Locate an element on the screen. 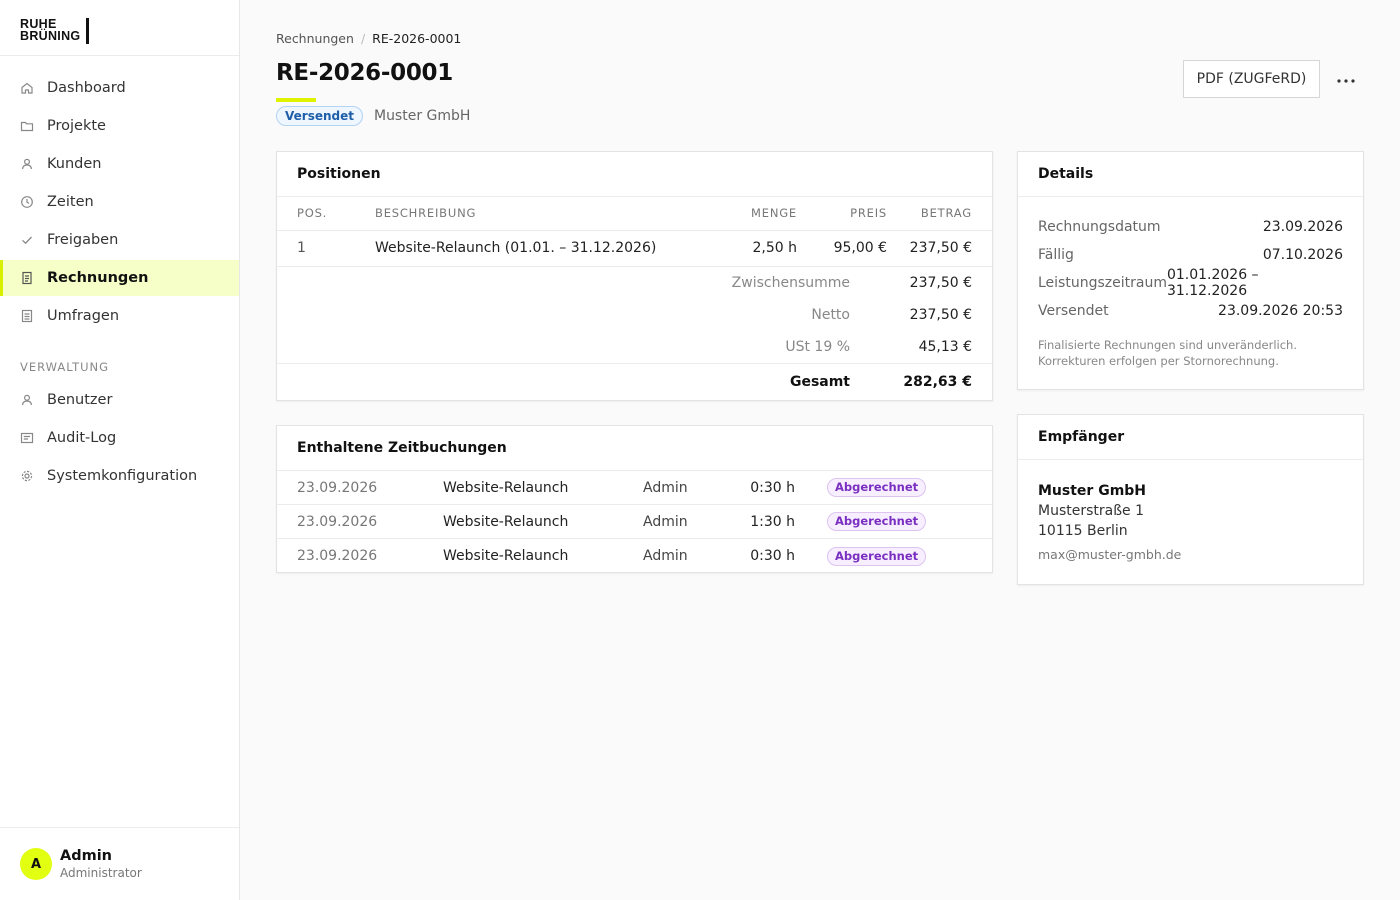 The image size is (1400, 900). sidebar-item-label: Rechnungen is located at coordinates (98, 278).